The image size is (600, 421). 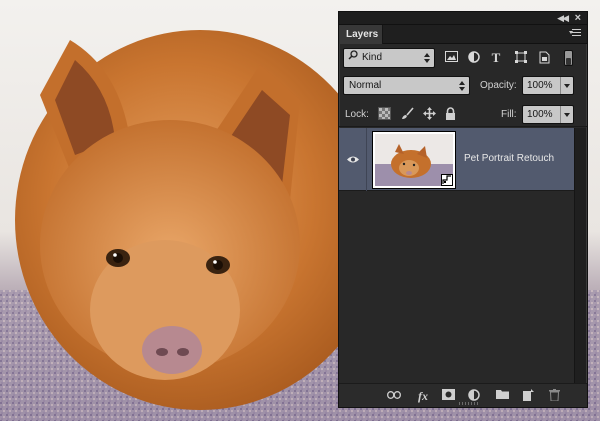 I want to click on lock-pixels-brush-icon, so click(x=407, y=113).